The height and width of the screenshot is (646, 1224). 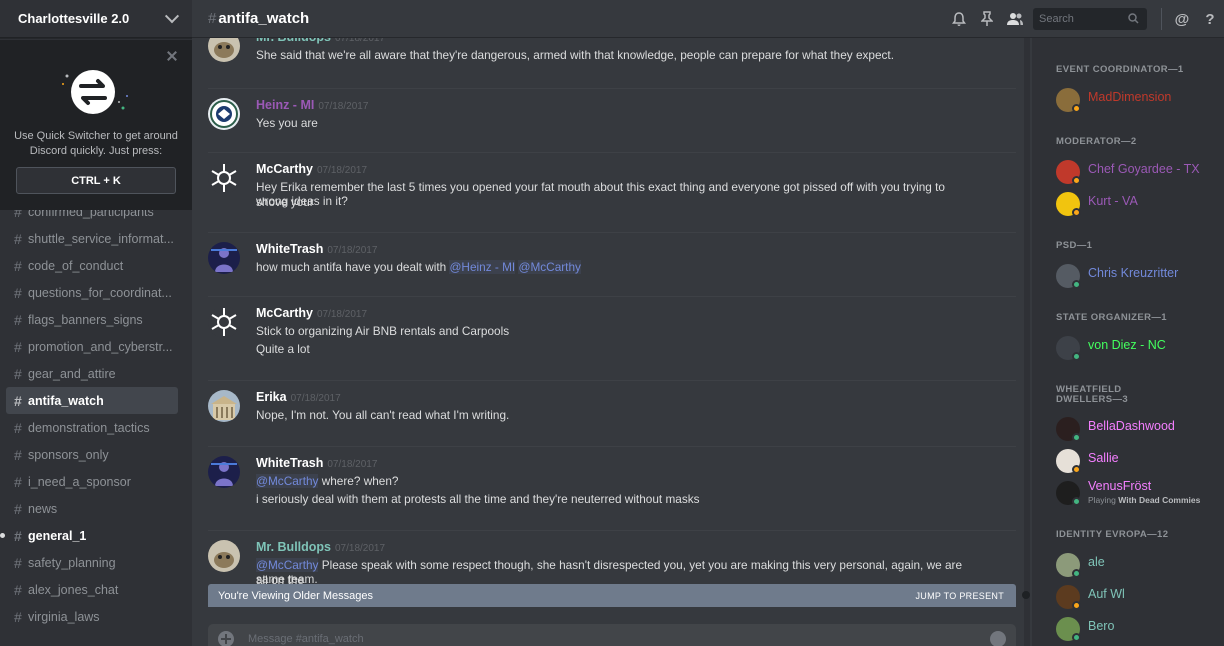 What do you see at coordinates (96, 180) in the screenshot?
I see `quick-switcher-shortcut: CTRL + K` at bounding box center [96, 180].